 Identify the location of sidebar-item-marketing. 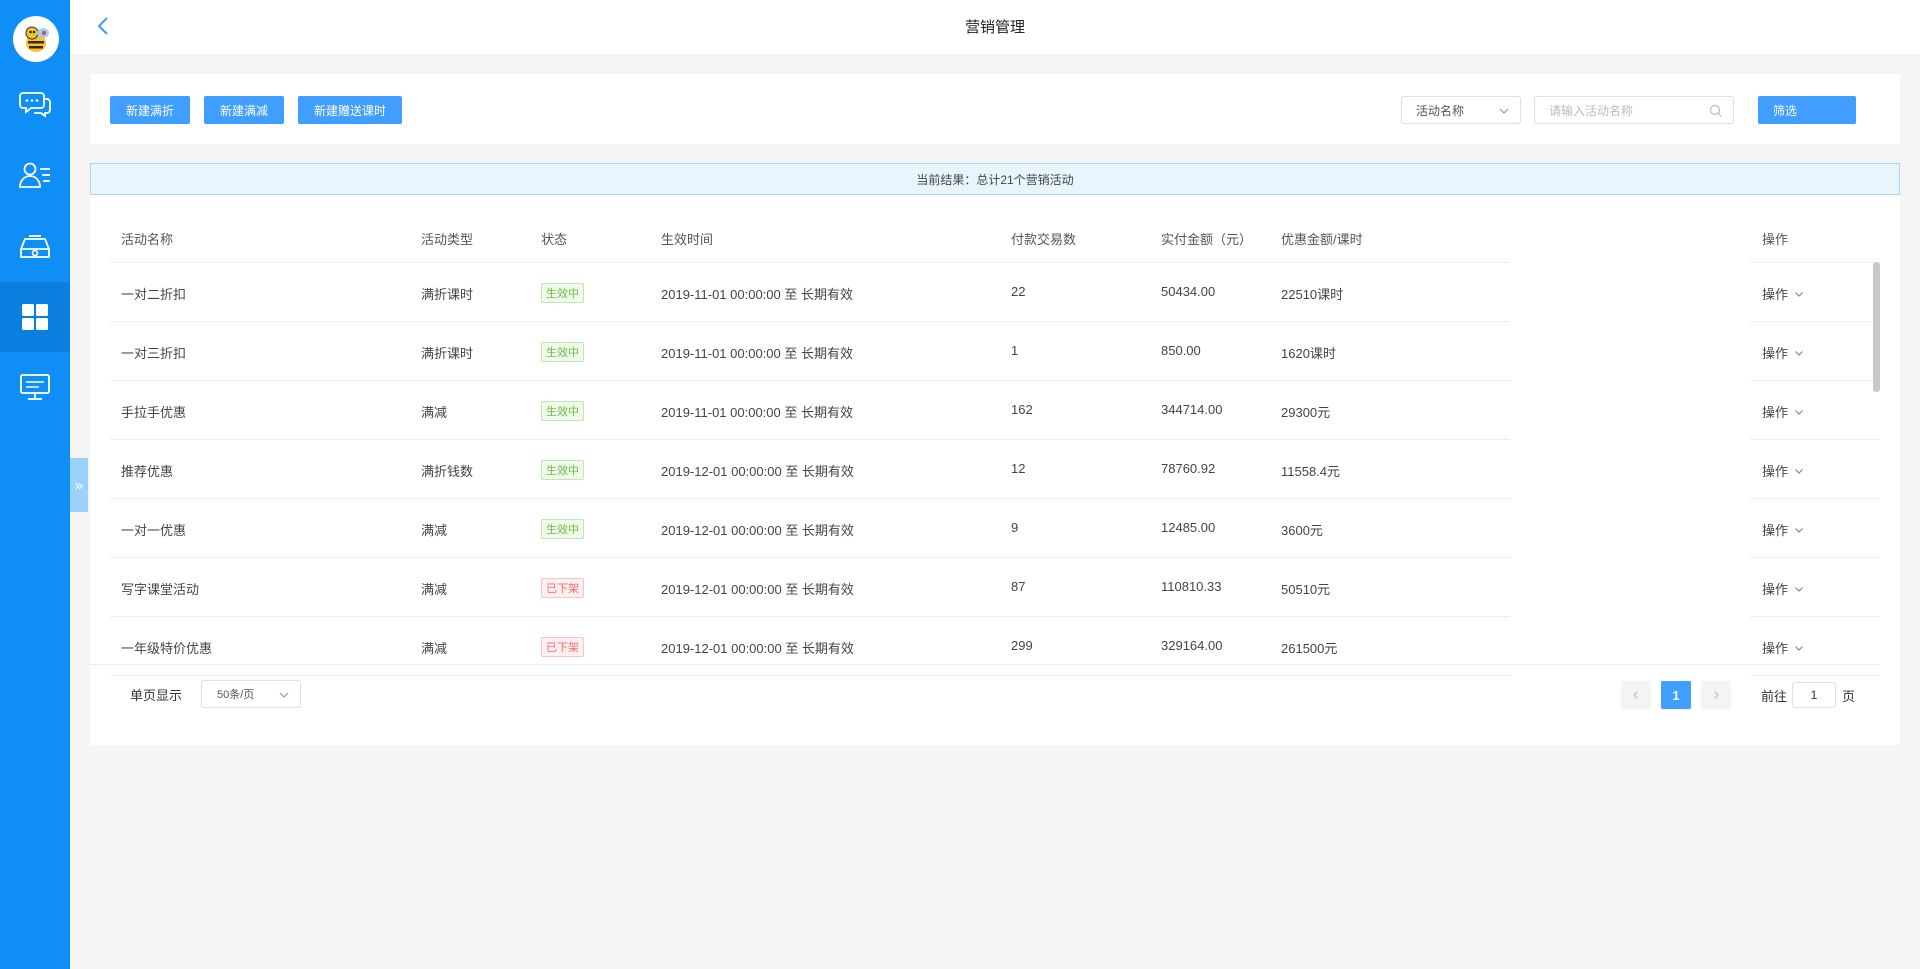
(35, 317).